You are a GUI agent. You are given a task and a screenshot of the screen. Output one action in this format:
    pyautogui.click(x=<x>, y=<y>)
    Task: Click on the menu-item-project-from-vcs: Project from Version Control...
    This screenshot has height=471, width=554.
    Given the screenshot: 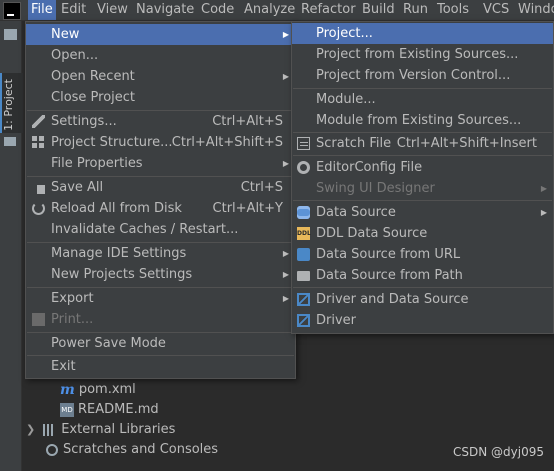 What is the action you would take?
    pyautogui.click(x=422, y=75)
    